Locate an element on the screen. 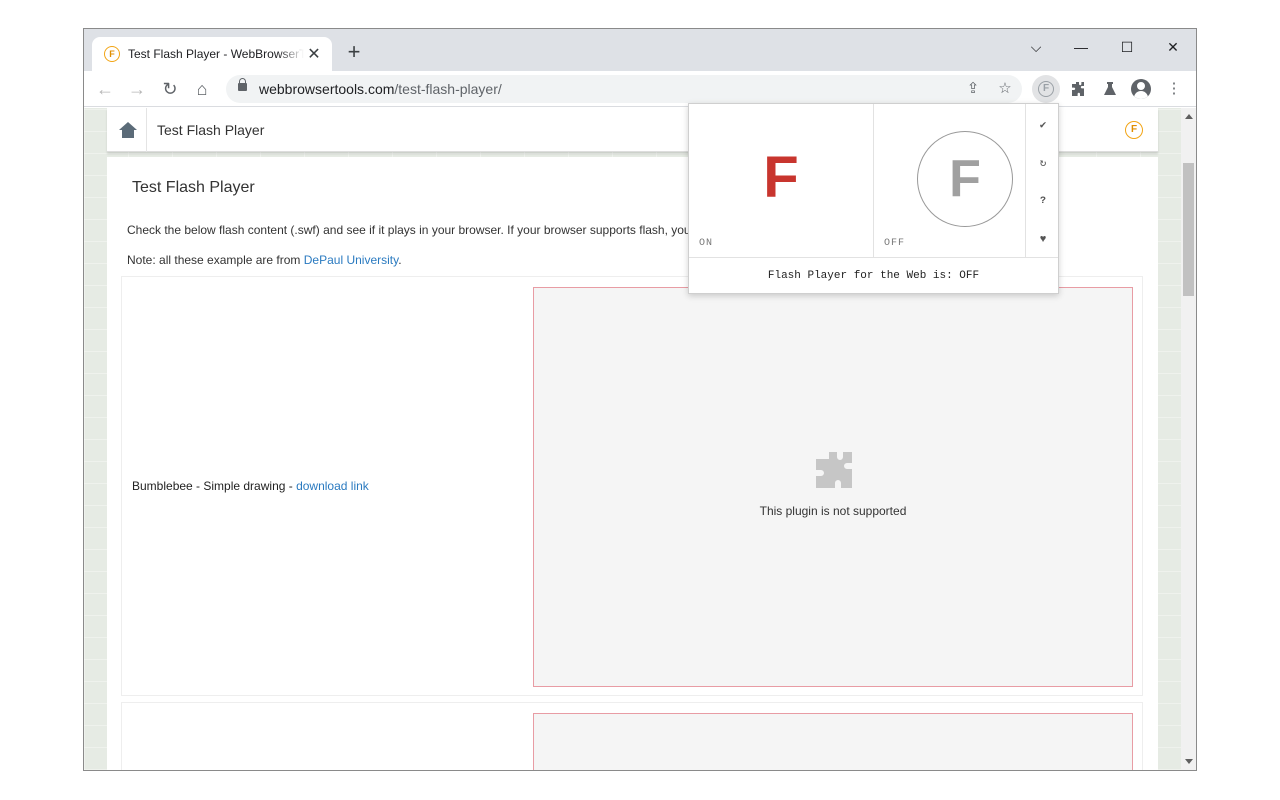 This screenshot has height=800, width=1280. scroll-down-arrow-icon is located at coordinates (1189, 761).